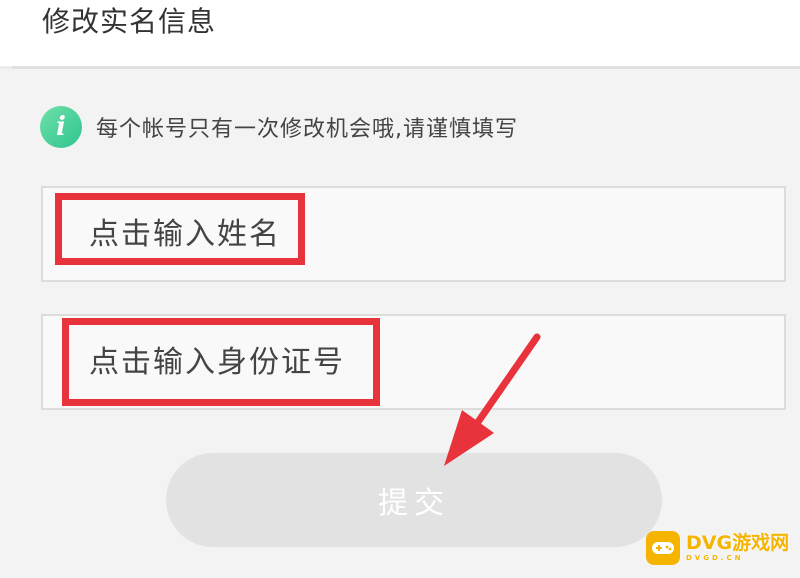 This screenshot has width=800, height=578. I want to click on info-icon: i, so click(61, 127).